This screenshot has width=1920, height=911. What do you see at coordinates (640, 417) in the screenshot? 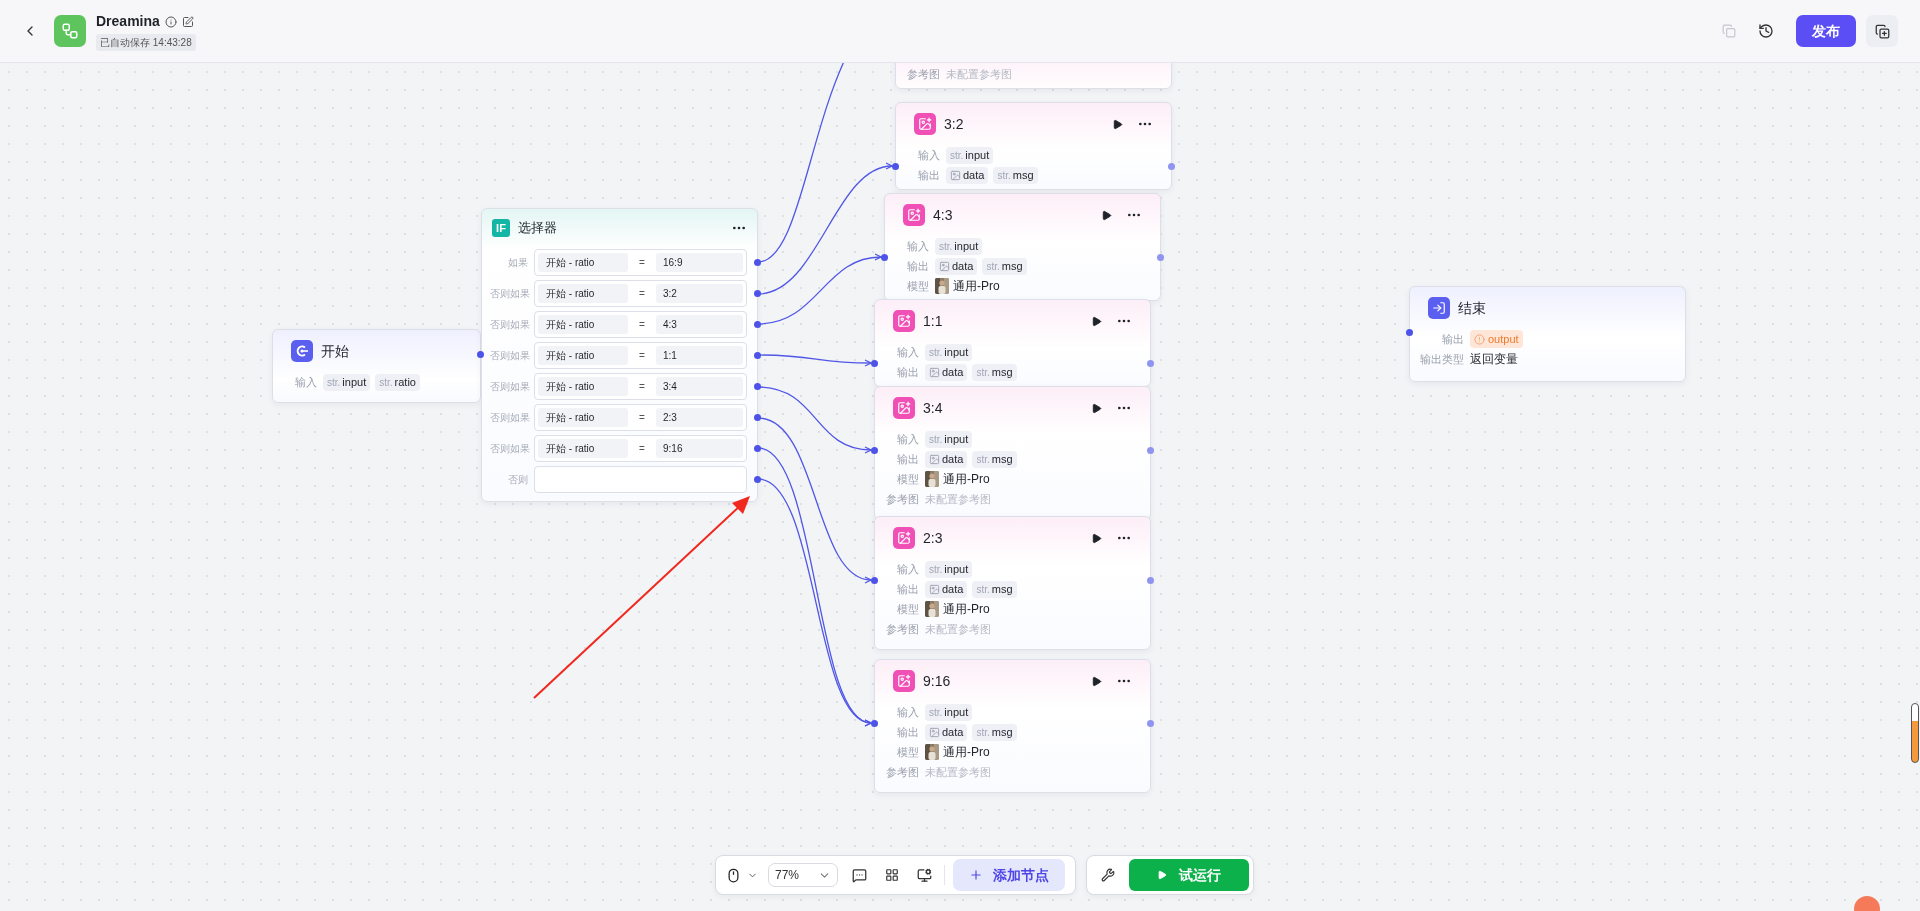
I see `condition-box: 开始 - ratio = 2:3` at bounding box center [640, 417].